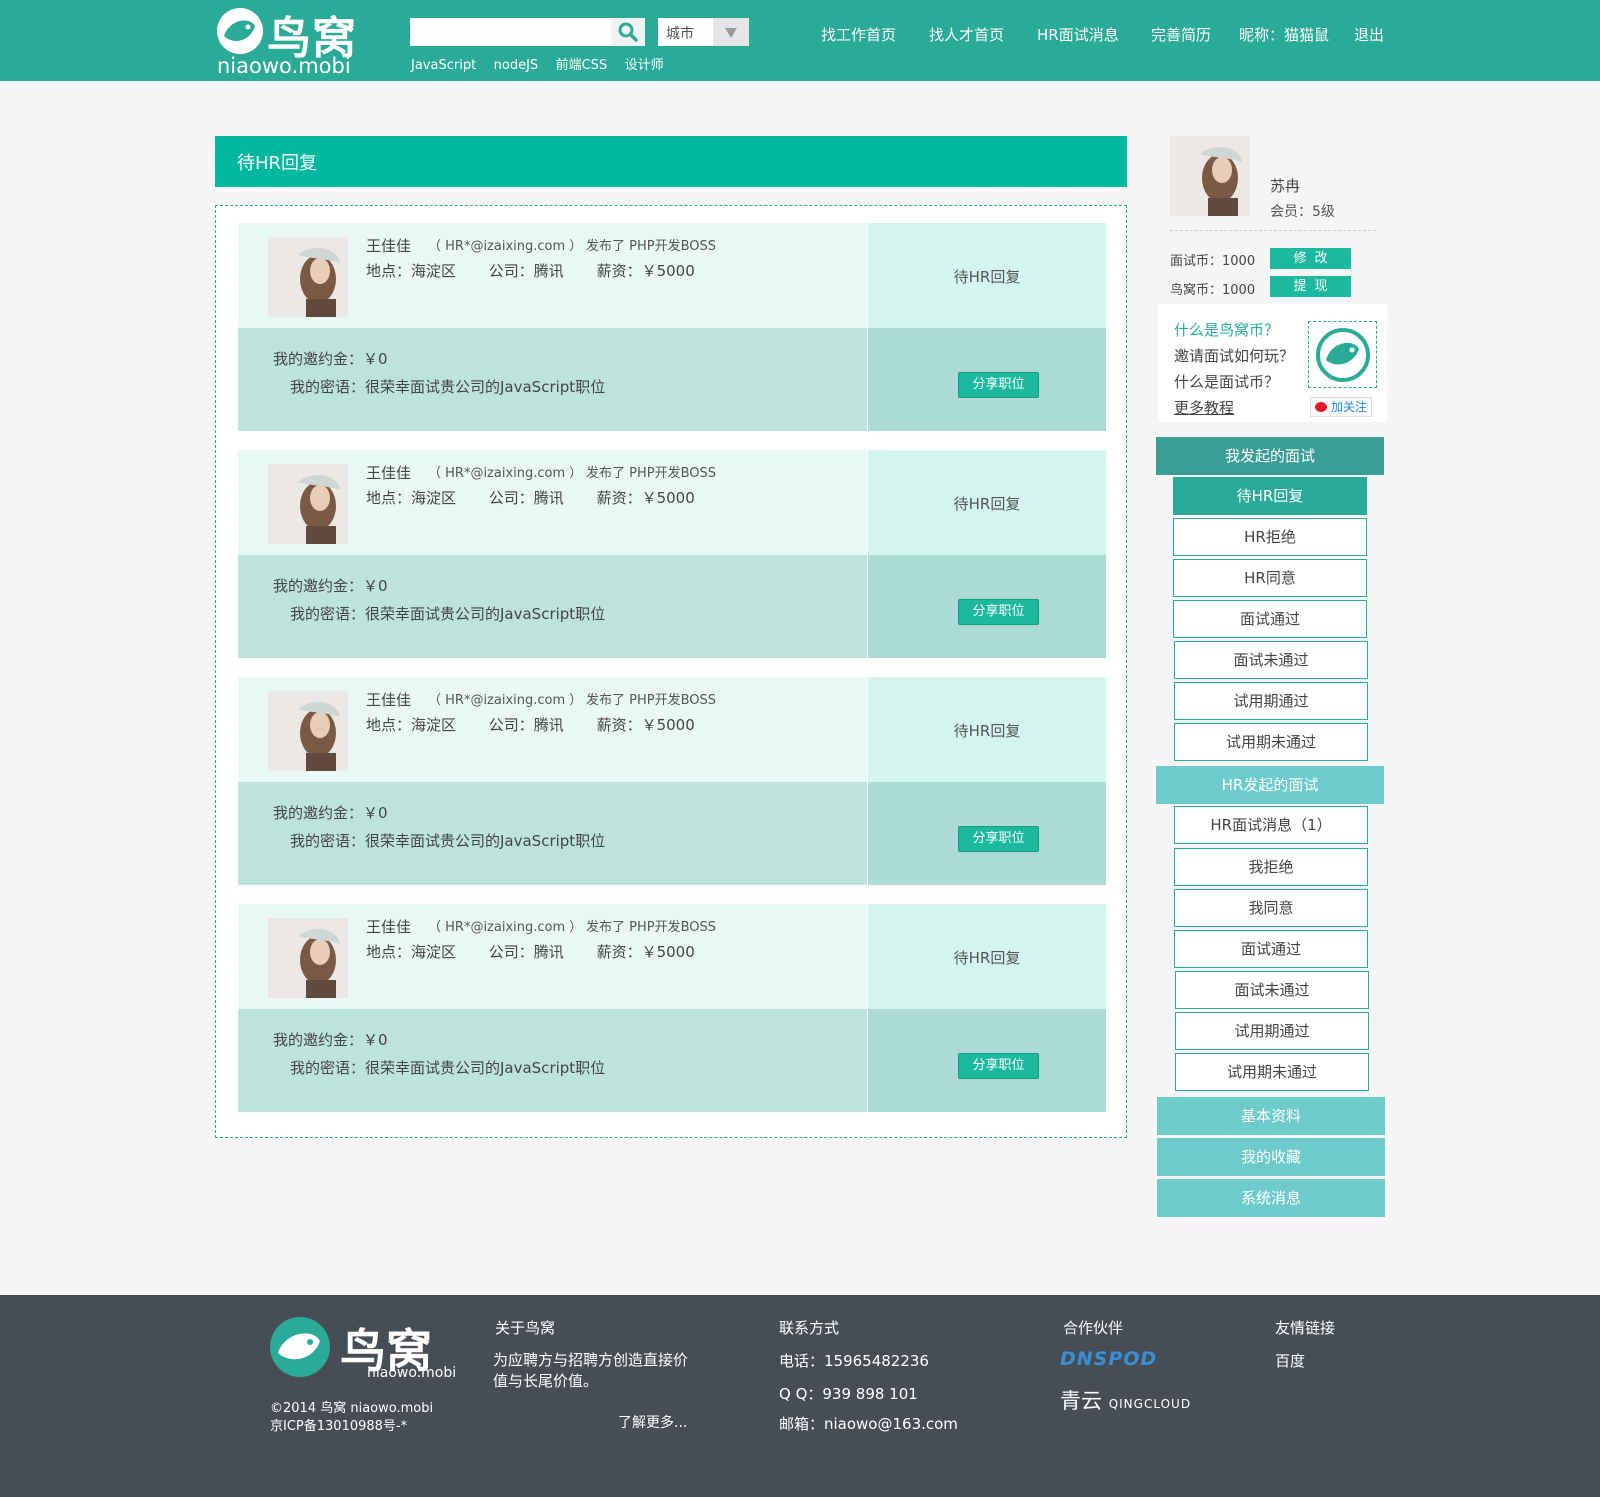 Image resolution: width=1600 pixels, height=1497 pixels. What do you see at coordinates (1271, 742) in the screenshot?
I see `menu-probation-failed: 试用期未通过` at bounding box center [1271, 742].